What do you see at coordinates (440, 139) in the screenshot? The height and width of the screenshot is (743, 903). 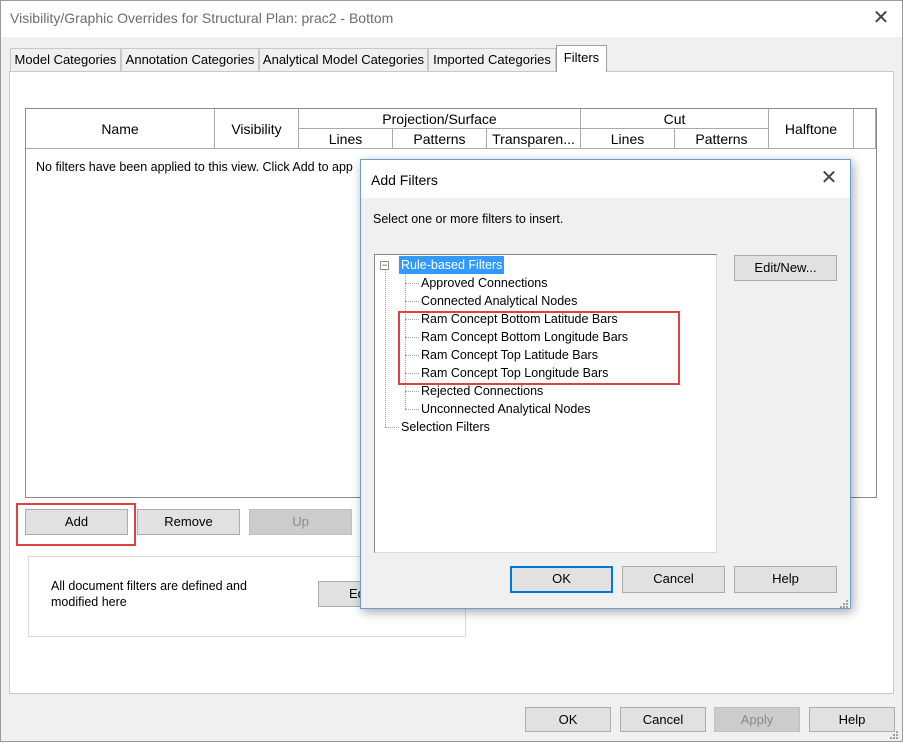 I see `column-header-projection-patterns: Patterns` at bounding box center [440, 139].